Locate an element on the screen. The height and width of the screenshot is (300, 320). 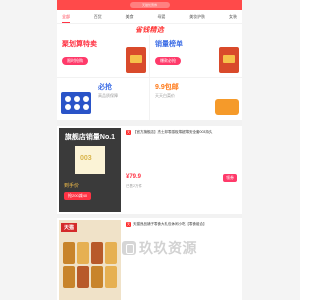
tab-baby: 母婴 is located at coordinates (161, 17).